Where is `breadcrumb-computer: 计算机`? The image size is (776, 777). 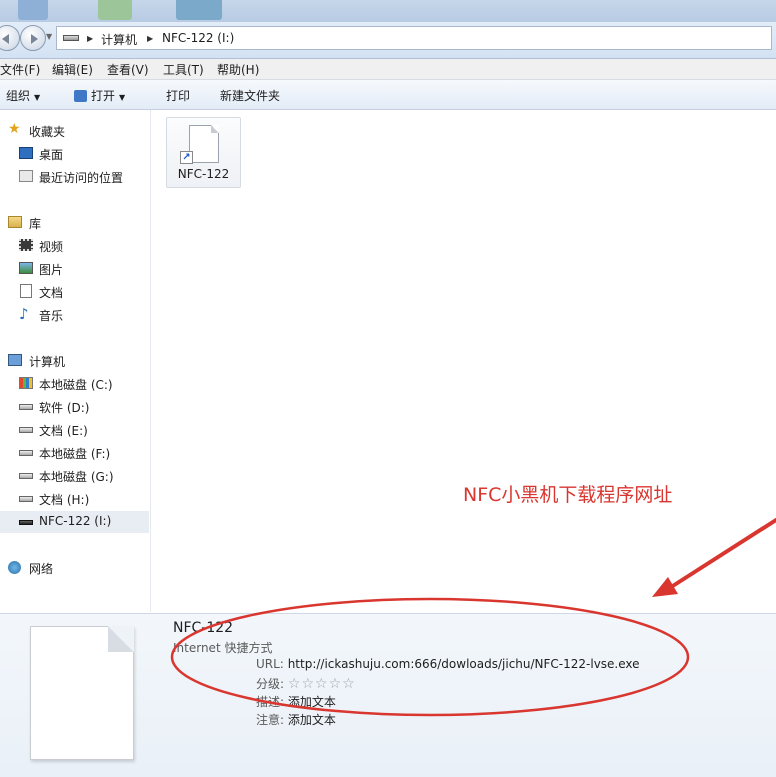 breadcrumb-computer: 计算机 is located at coordinates (119, 39).